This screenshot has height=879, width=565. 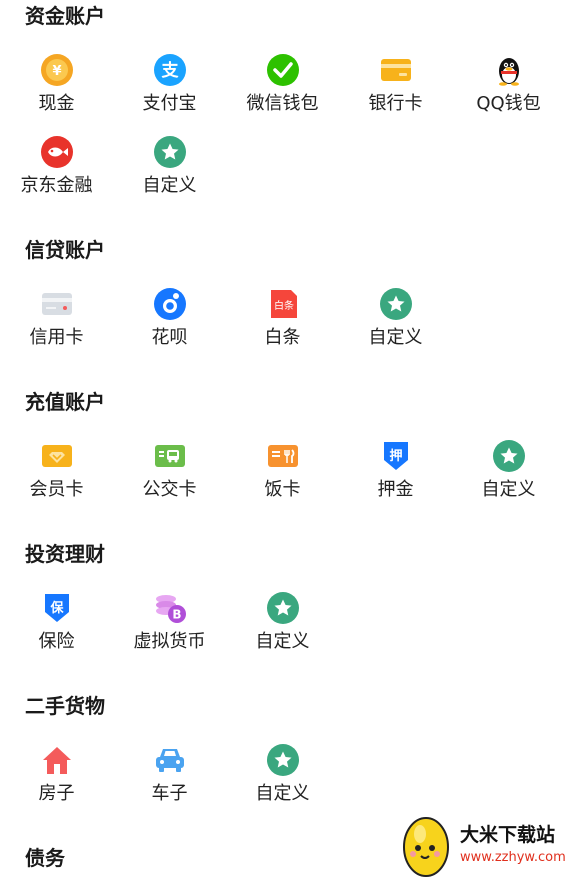 I want to click on account-item-alipay: 支 支付宝, so click(x=169, y=96).